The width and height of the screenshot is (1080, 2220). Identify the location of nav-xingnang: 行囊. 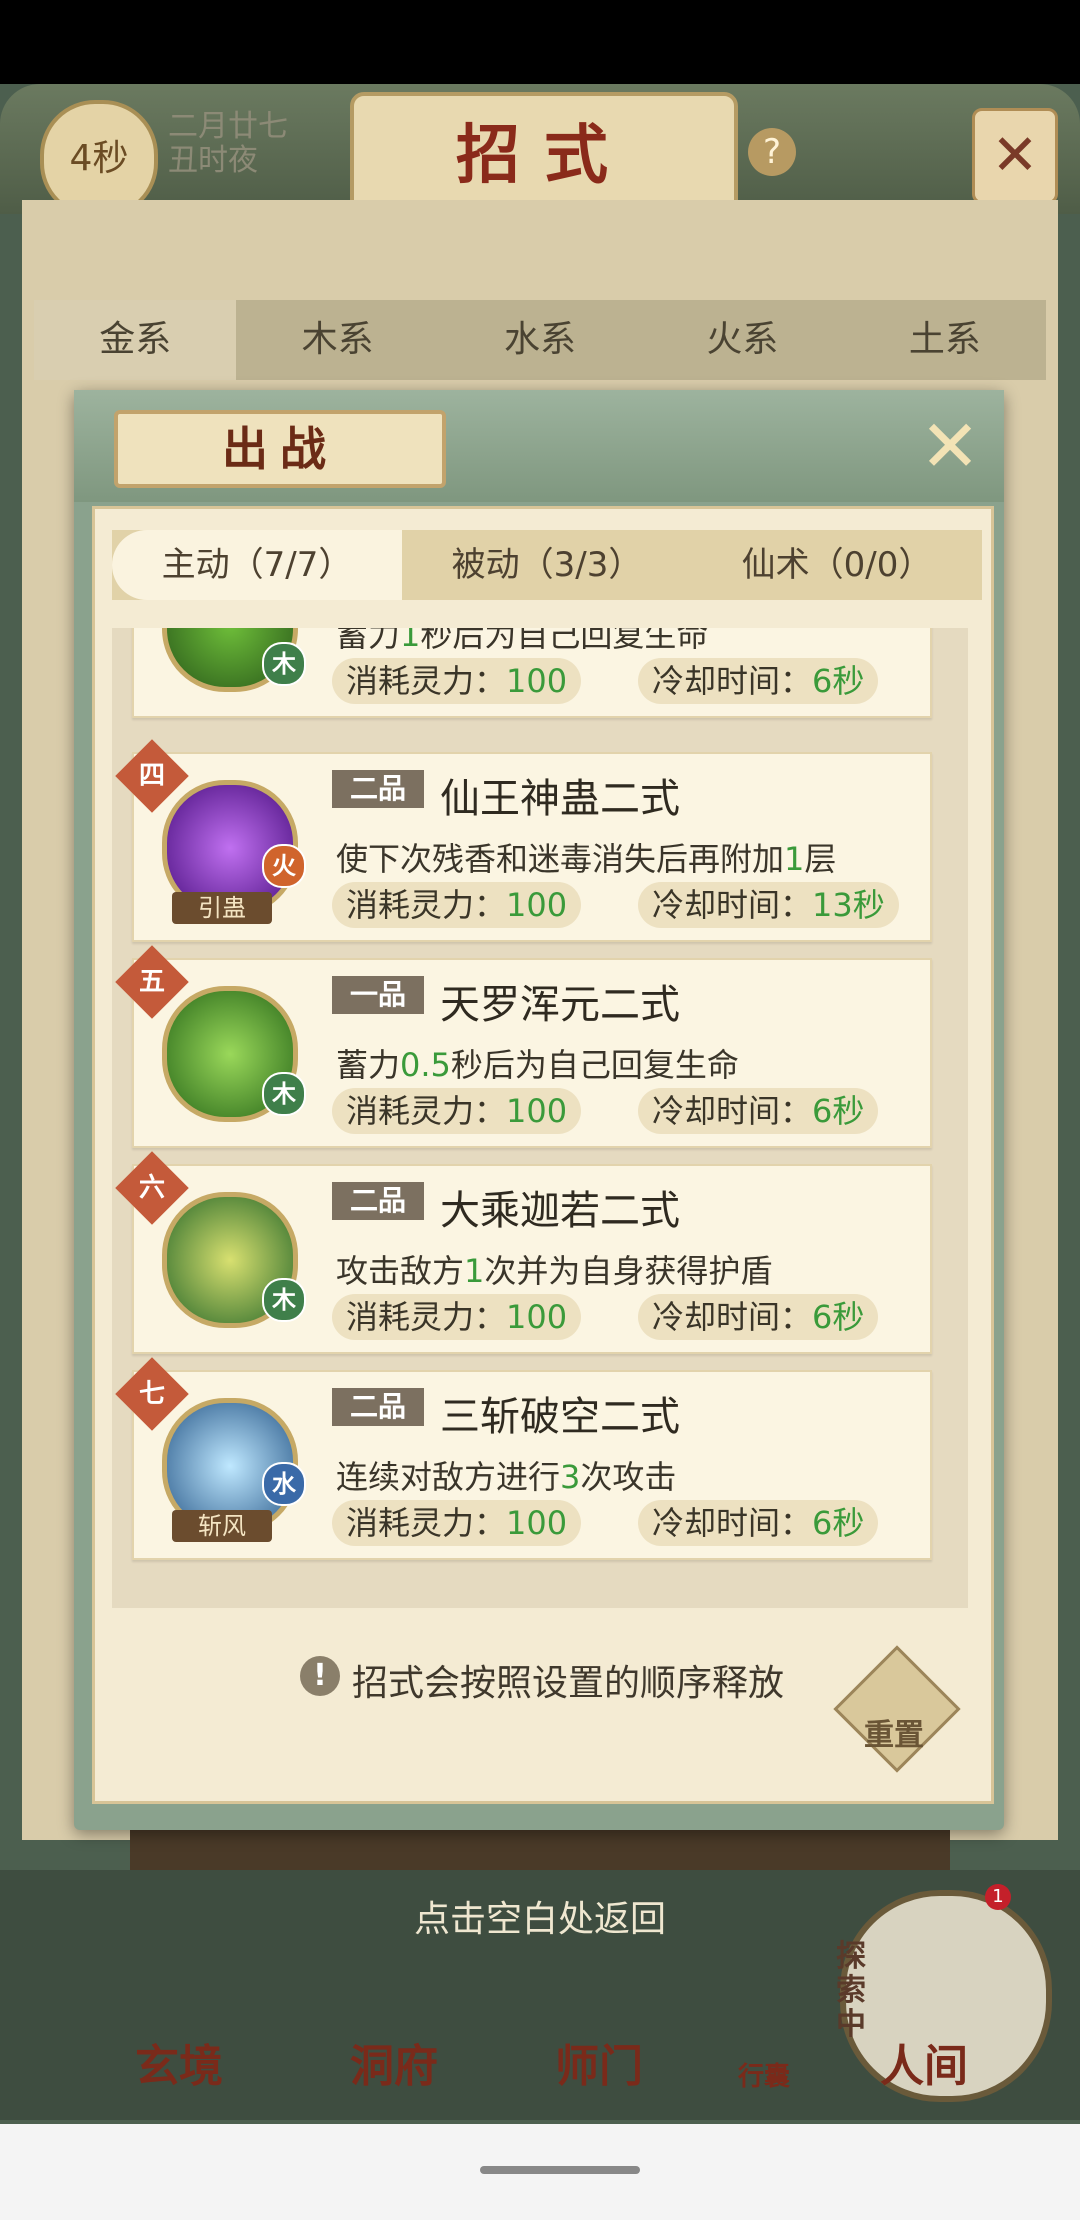
(764, 2074).